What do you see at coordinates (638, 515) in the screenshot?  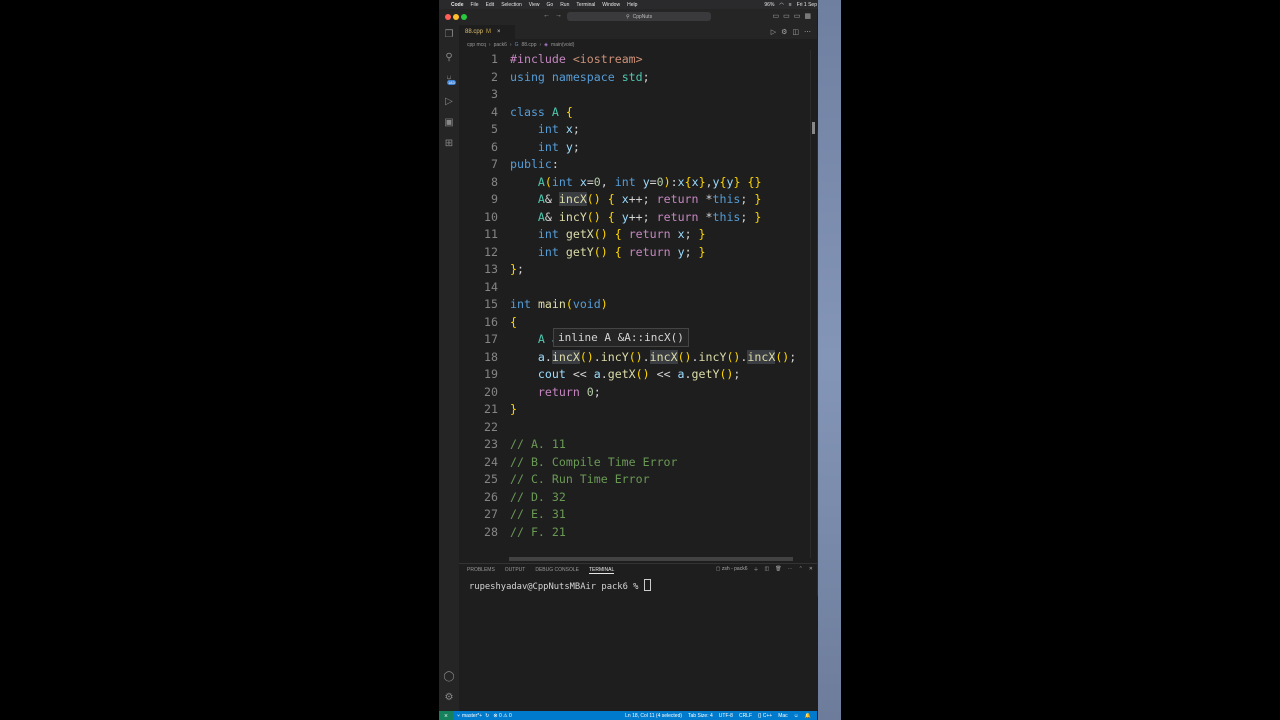 I see `code-line: 27 // E. 31` at bounding box center [638, 515].